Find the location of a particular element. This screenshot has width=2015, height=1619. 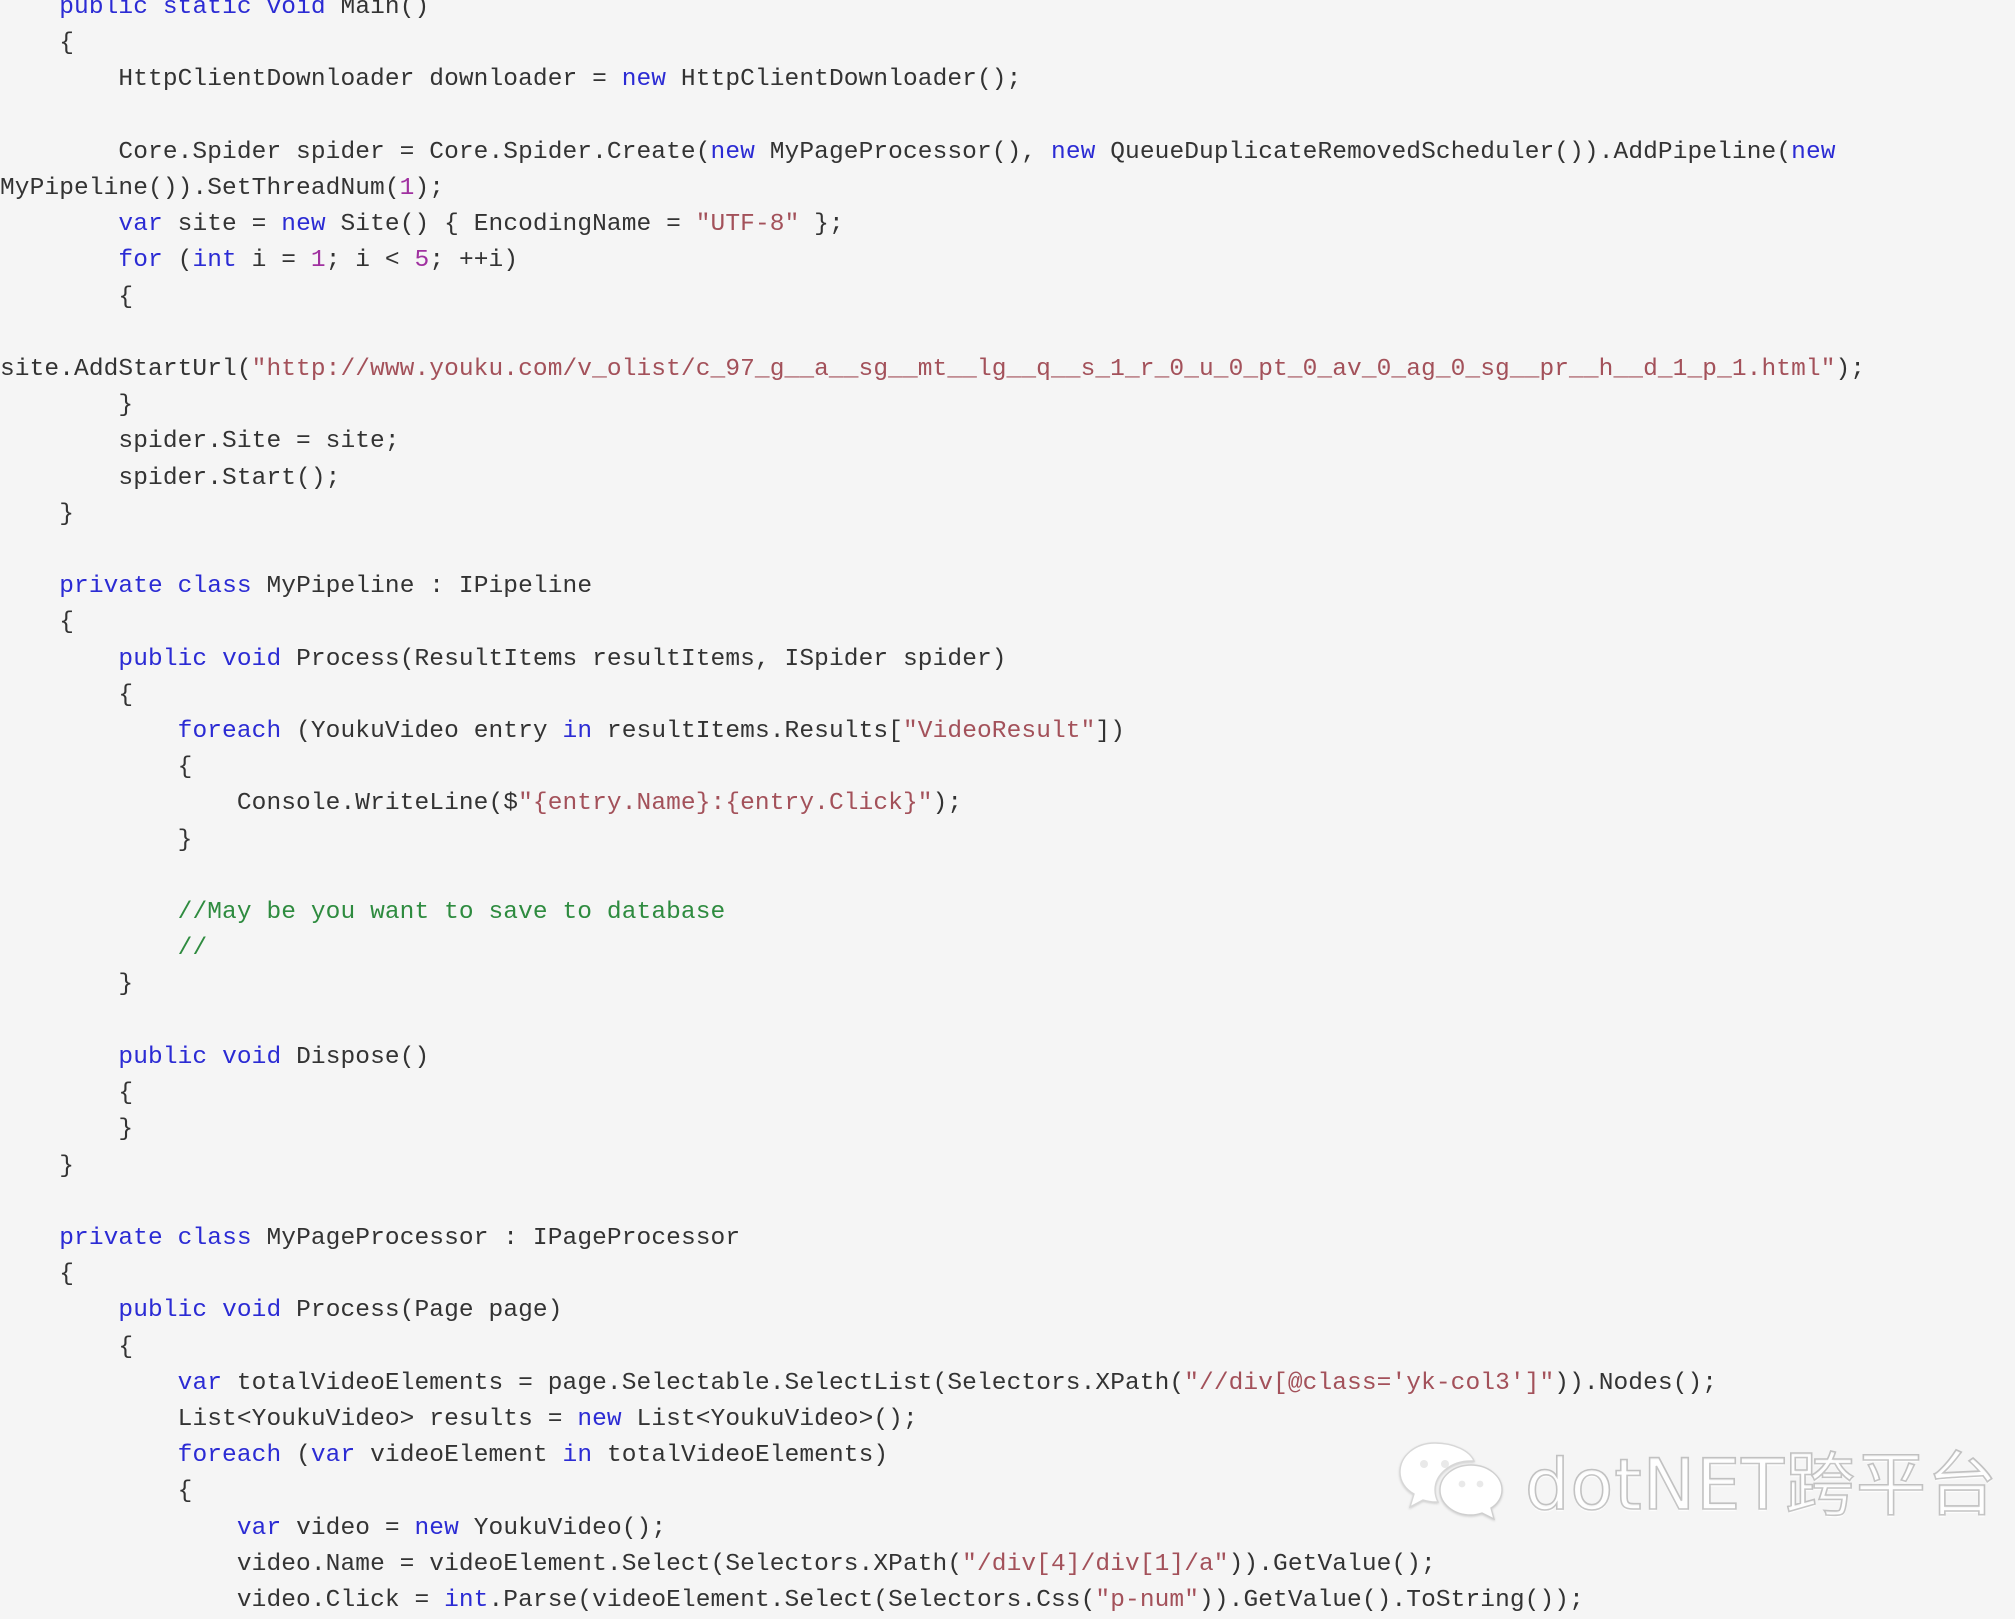

code-token-cmt: // is located at coordinates (192, 949).